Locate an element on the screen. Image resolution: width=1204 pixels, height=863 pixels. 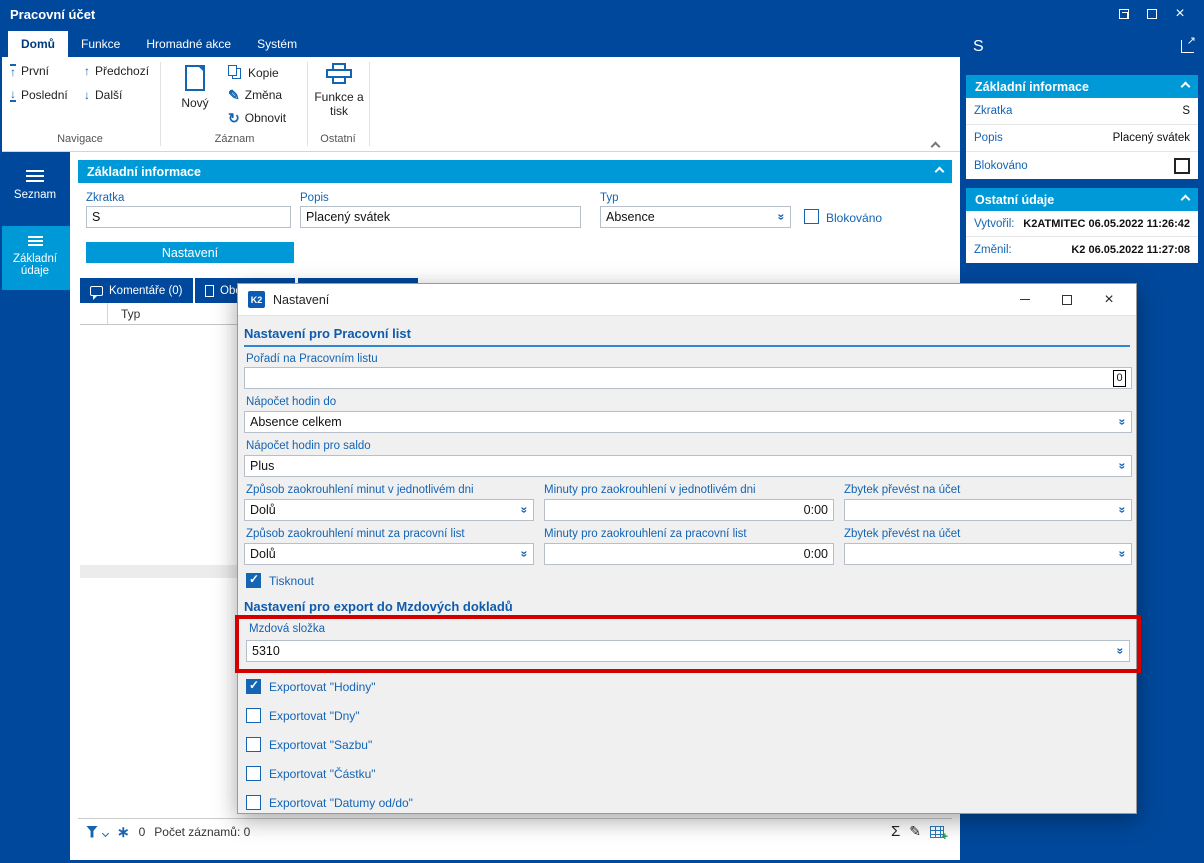
export-sazbu-checkbox is located at coordinates (253, 744).